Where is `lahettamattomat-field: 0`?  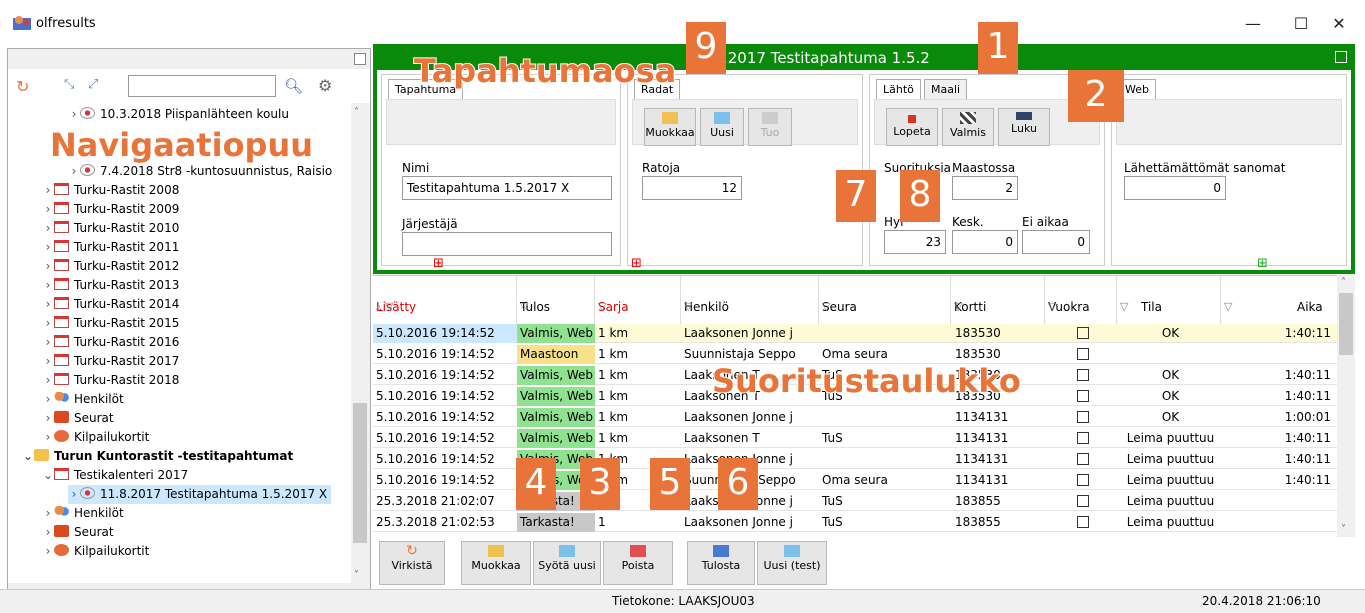 lahettamattomat-field: 0 is located at coordinates (1175, 188).